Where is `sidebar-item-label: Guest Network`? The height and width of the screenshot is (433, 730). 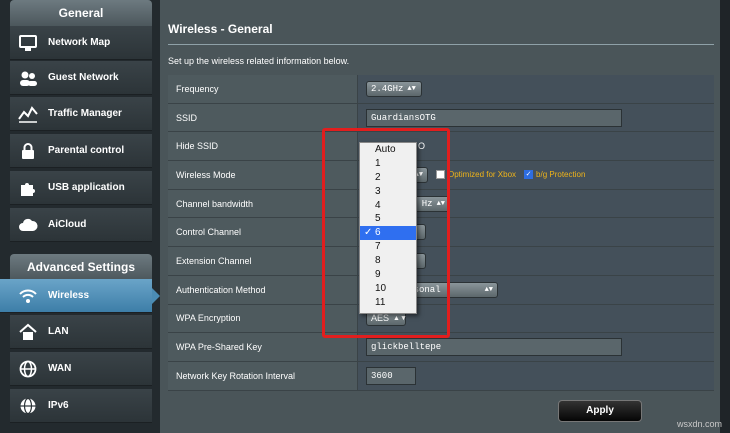
sidebar-item-label: Guest Network is located at coordinates (83, 77).